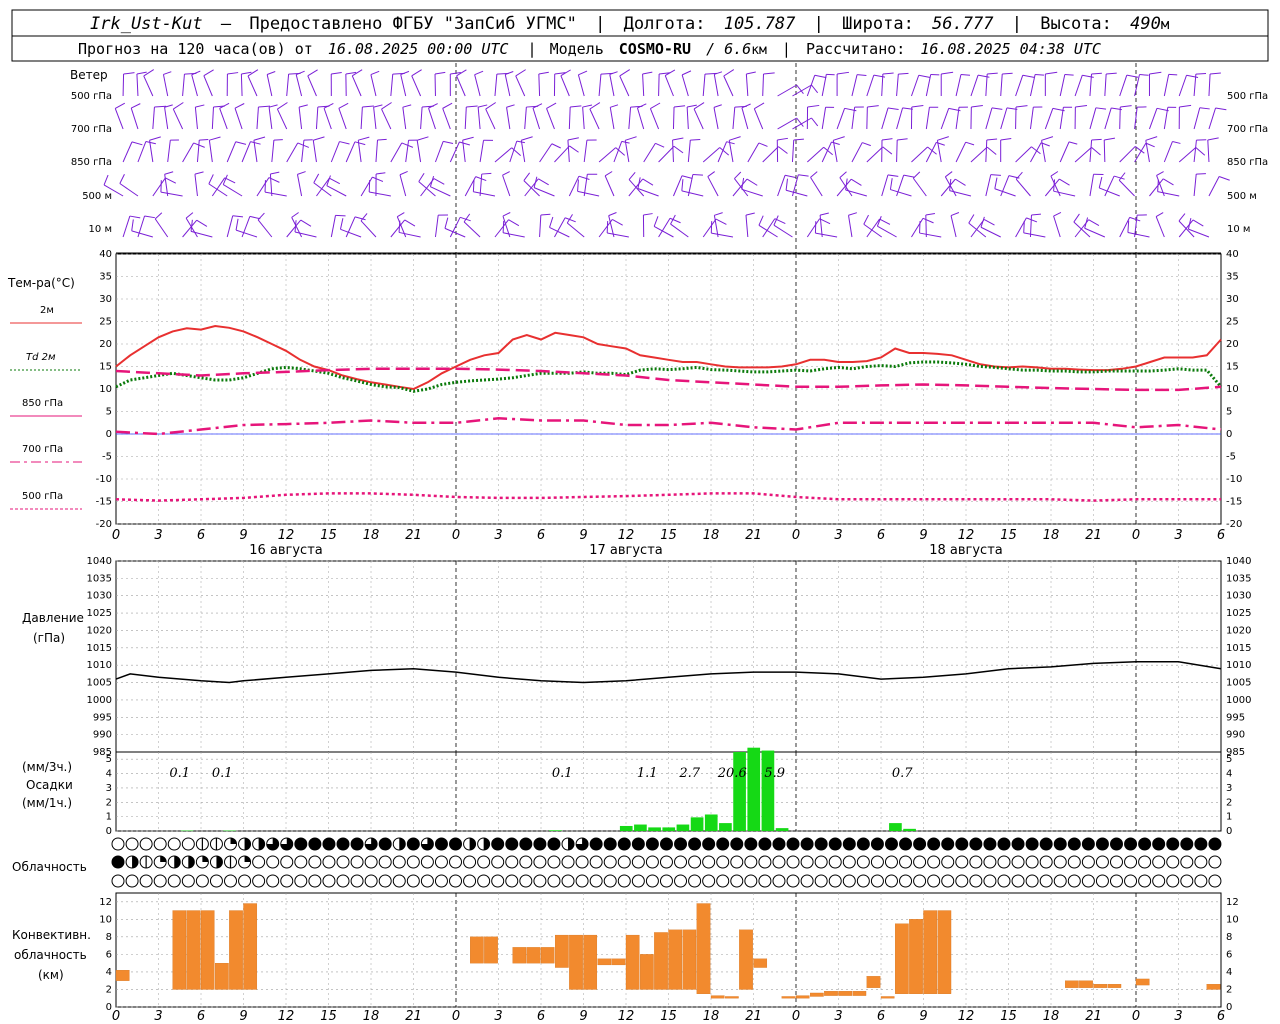 This screenshot has width=1280, height=1024. Describe the element at coordinates (109, 774) in the screenshot. I see `precip-ytick-left: 4` at that location.